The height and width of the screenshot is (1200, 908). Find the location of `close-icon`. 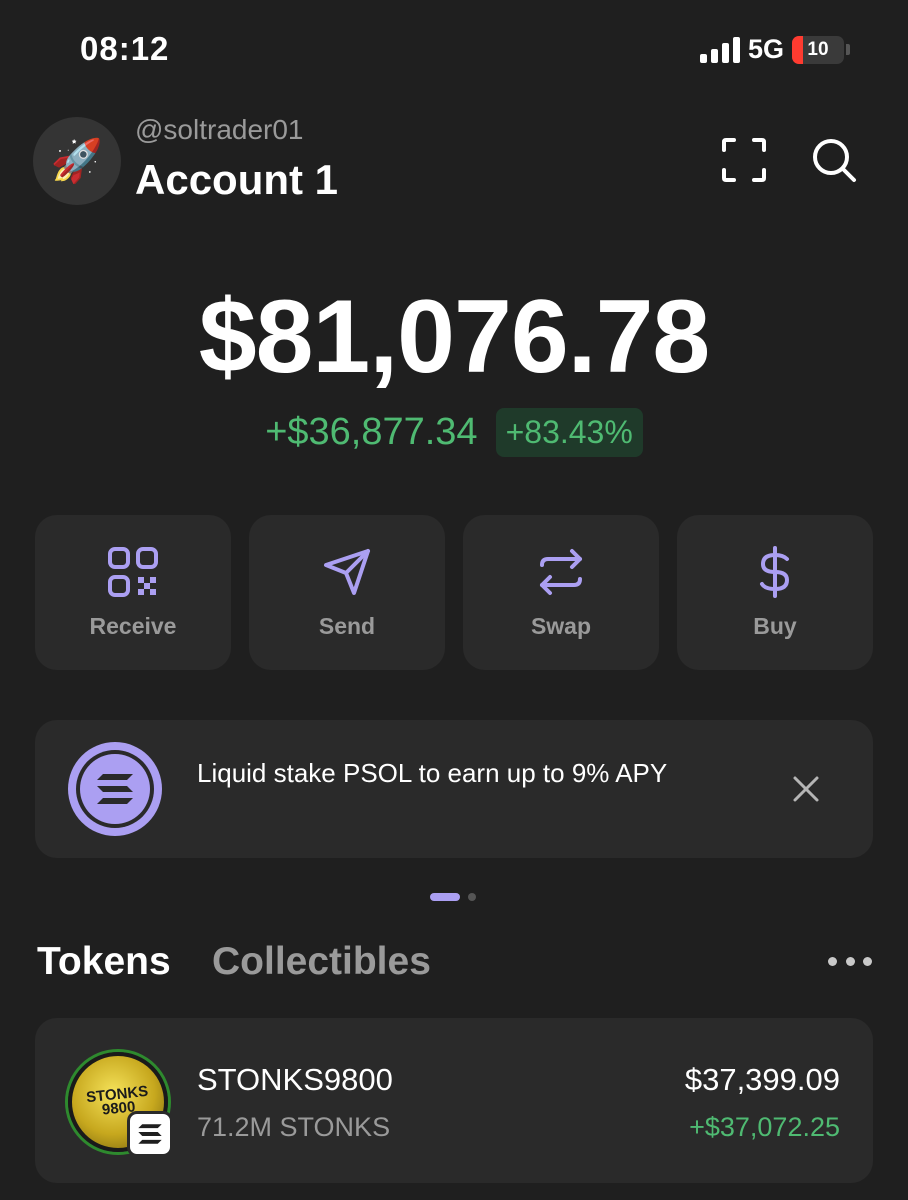

close-icon is located at coordinates (806, 789).